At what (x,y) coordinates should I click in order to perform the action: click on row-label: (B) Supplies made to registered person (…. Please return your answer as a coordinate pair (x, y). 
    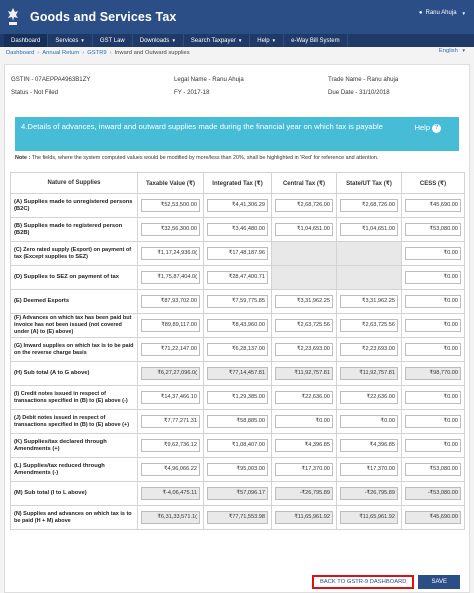
    Looking at the image, I should click on (74, 229).